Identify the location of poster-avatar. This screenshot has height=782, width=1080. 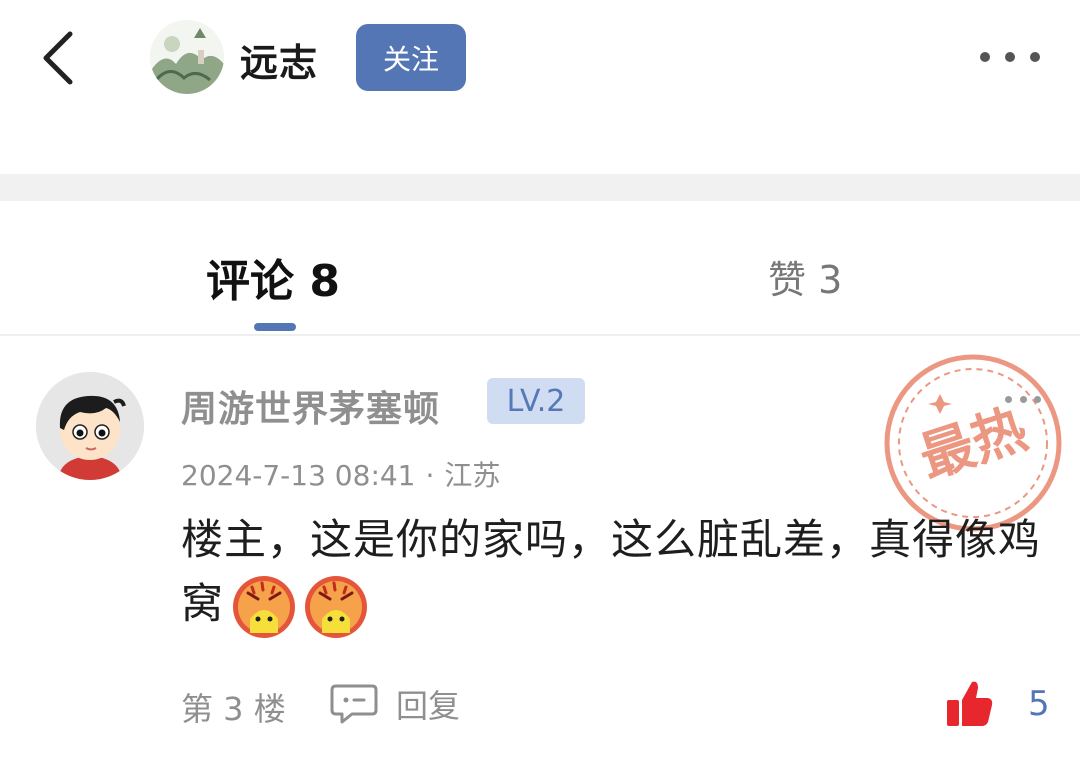
(187, 57).